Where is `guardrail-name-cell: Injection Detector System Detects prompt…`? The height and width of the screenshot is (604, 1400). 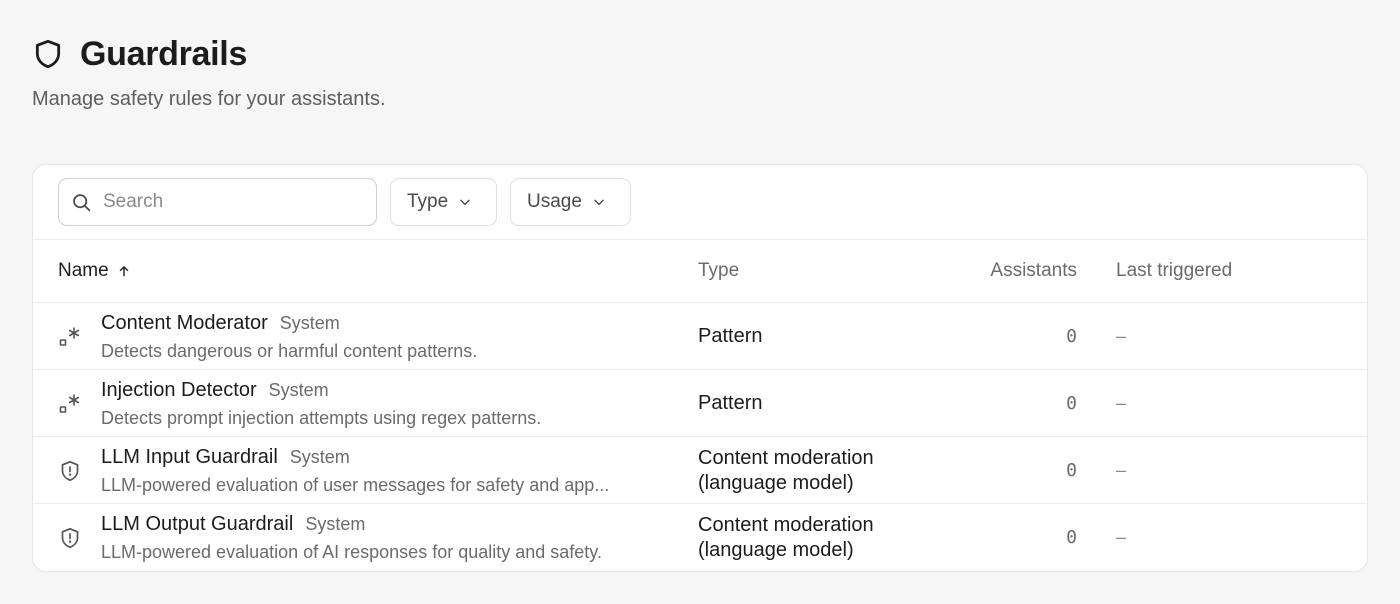 guardrail-name-cell: Injection Detector System Detects prompt… is located at coordinates (386, 404).